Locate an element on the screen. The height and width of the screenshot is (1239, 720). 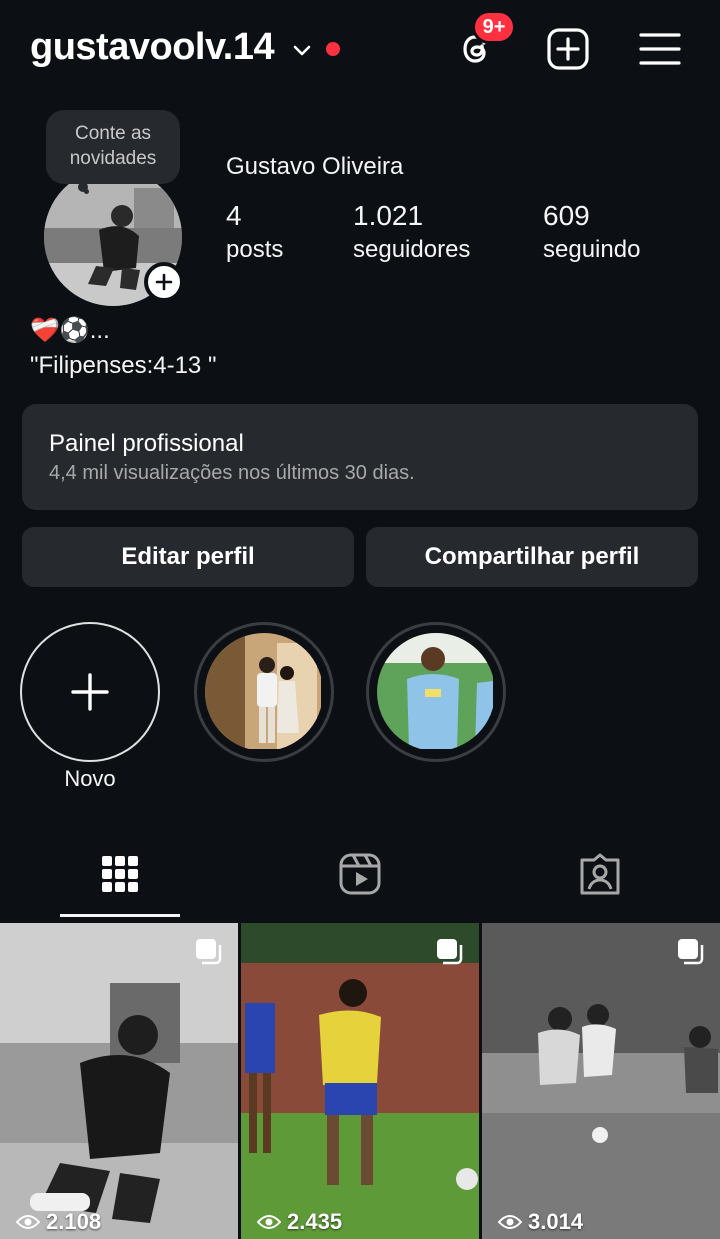
bio-line: "Filipenses:4-13 " is located at coordinates (123, 365).